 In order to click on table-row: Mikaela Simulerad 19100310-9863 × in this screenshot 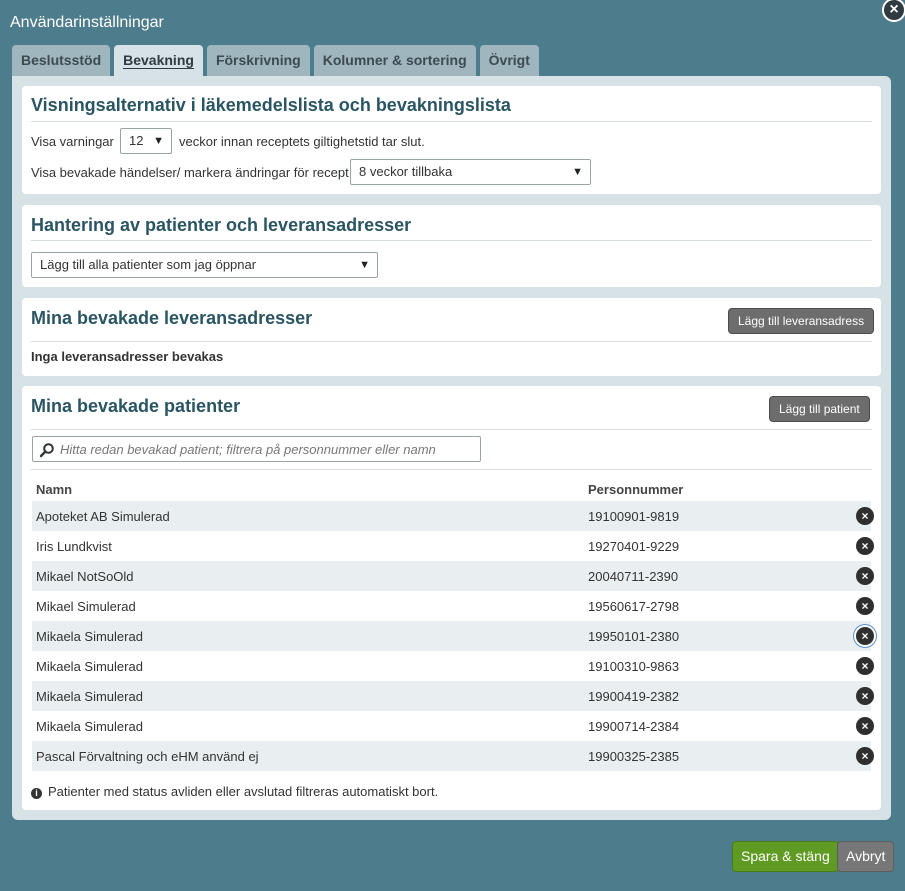, I will do `click(453, 666)`.